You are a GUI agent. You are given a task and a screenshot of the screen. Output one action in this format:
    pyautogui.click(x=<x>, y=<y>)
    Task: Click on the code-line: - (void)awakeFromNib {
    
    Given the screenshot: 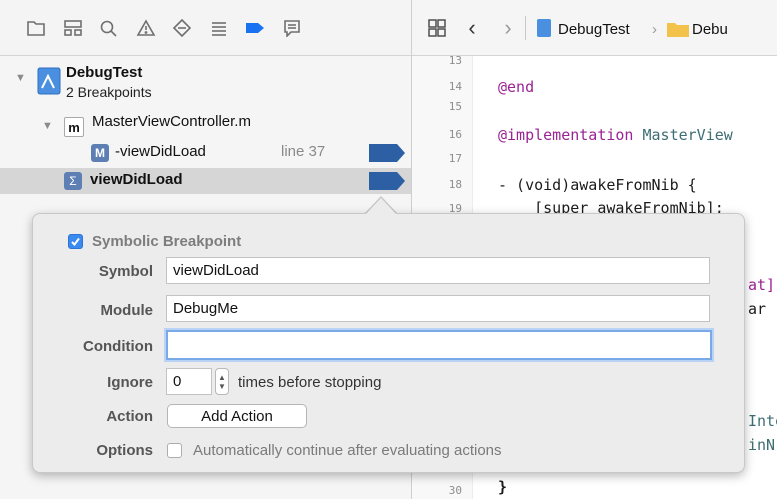 What is the action you would take?
    pyautogui.click(x=597, y=185)
    